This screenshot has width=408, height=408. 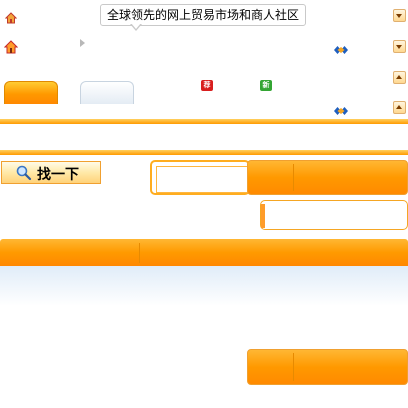 What do you see at coordinates (204, 252) in the screenshot?
I see `orange-header-bar` at bounding box center [204, 252].